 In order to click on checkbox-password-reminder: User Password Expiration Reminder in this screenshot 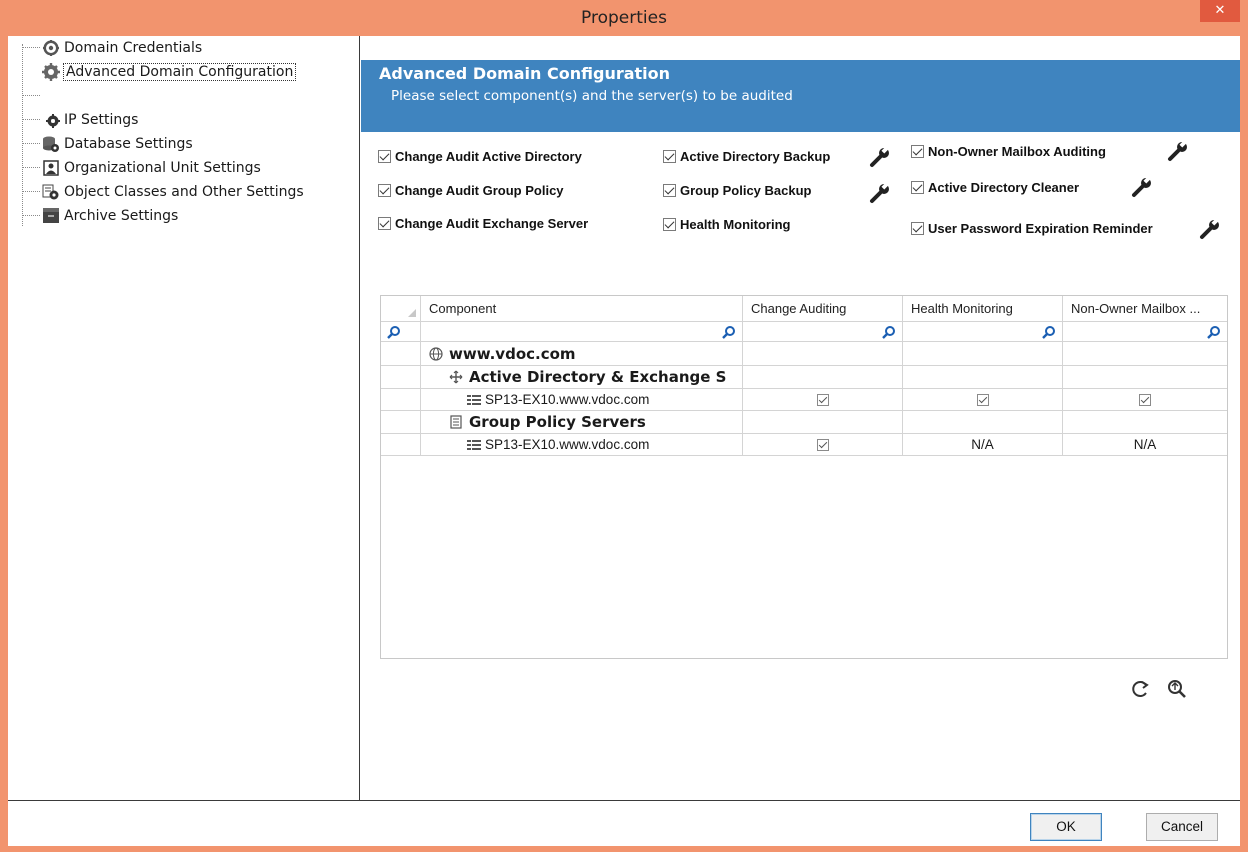, I will do `click(1032, 228)`.